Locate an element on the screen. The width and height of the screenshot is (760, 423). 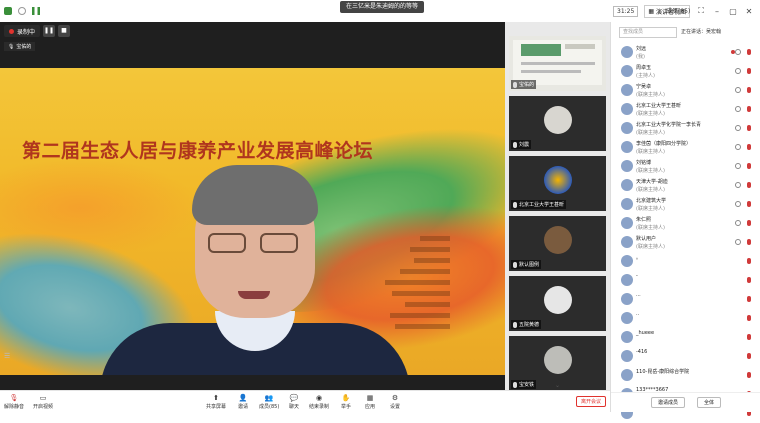
participant-row: 北京工业大学化学院一李长青 (联席主持人) is located at coordinates (685, 128).